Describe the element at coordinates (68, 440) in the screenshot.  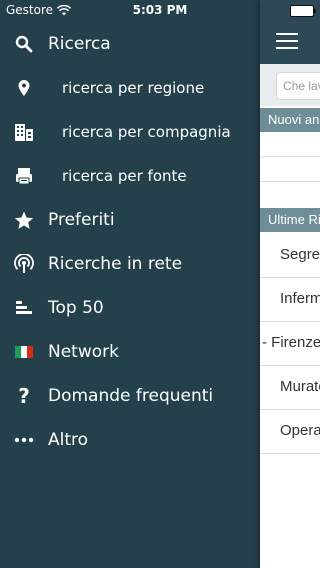
I see `menu-item-label: Altro` at that location.